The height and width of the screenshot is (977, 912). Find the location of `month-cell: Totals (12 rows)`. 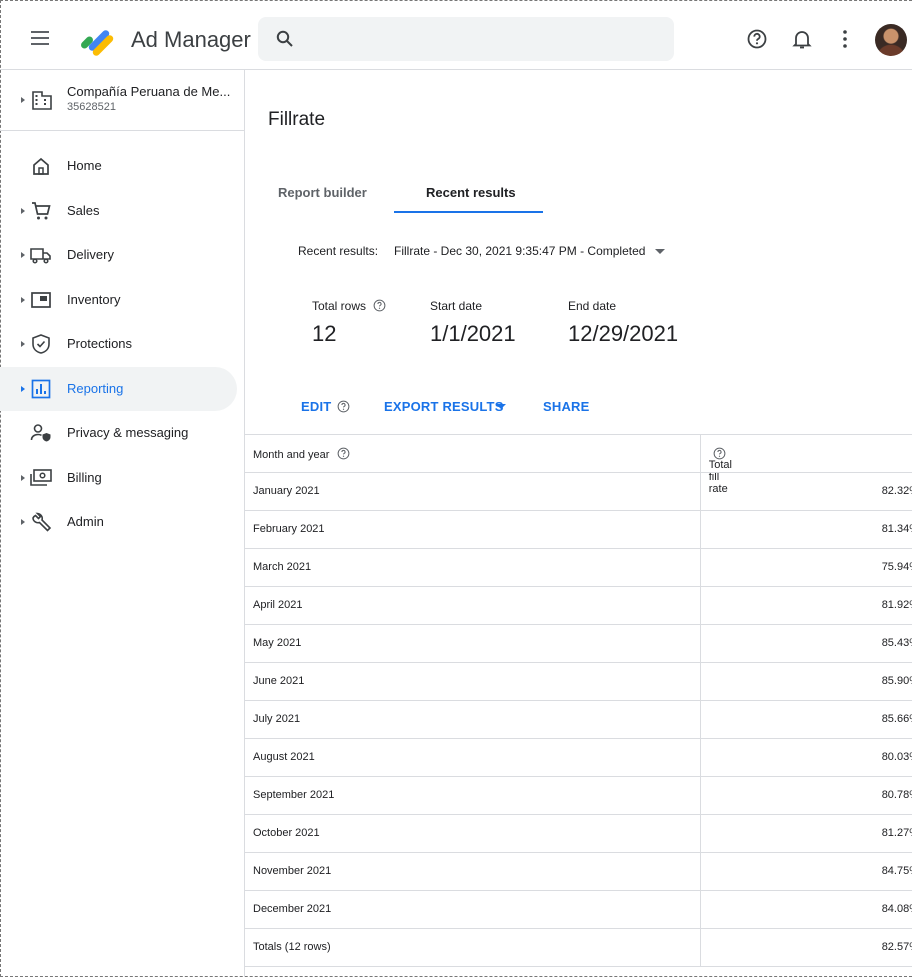

month-cell: Totals (12 rows) is located at coordinates (292, 947).